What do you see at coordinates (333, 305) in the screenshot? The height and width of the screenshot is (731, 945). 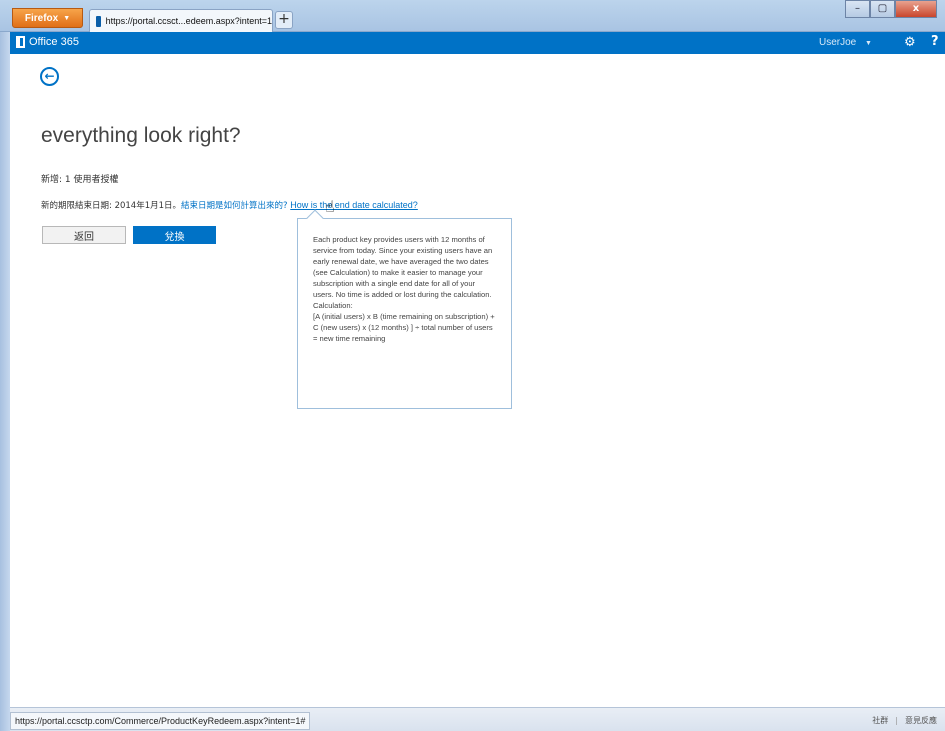 I see `tooltip-calculation-label: Calculation:` at bounding box center [333, 305].